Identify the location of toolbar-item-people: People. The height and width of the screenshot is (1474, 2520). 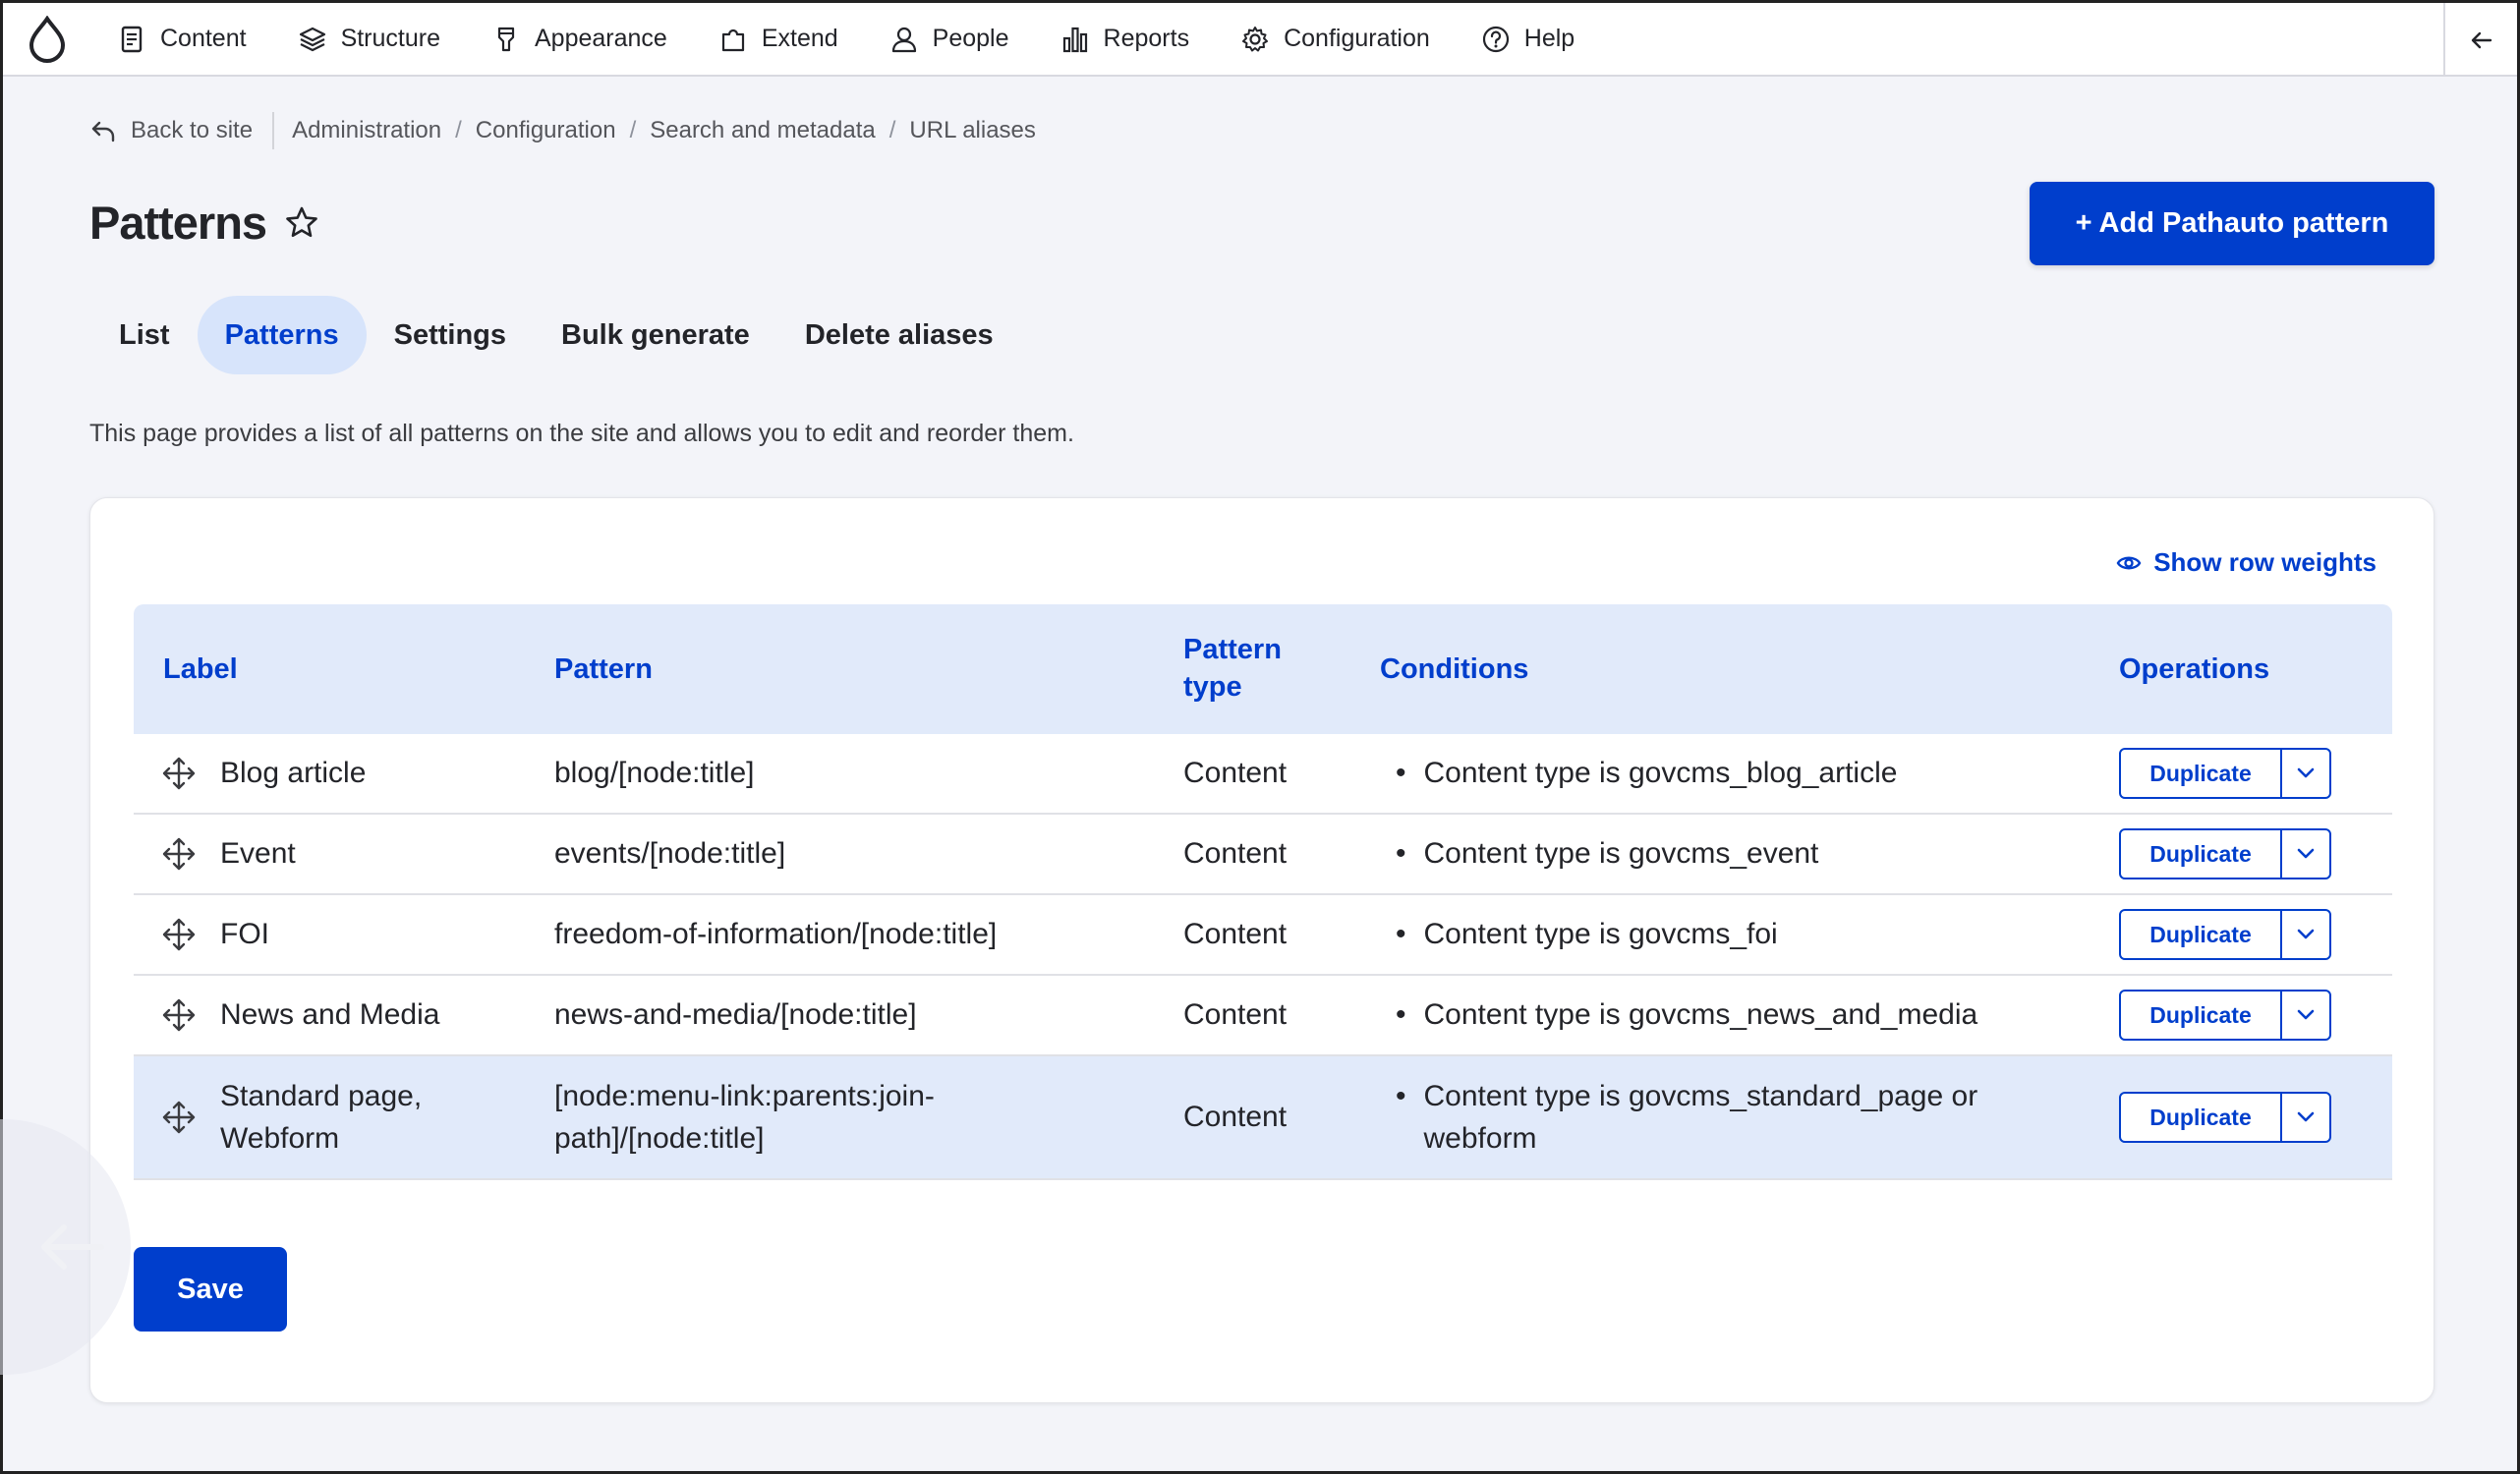
(949, 39).